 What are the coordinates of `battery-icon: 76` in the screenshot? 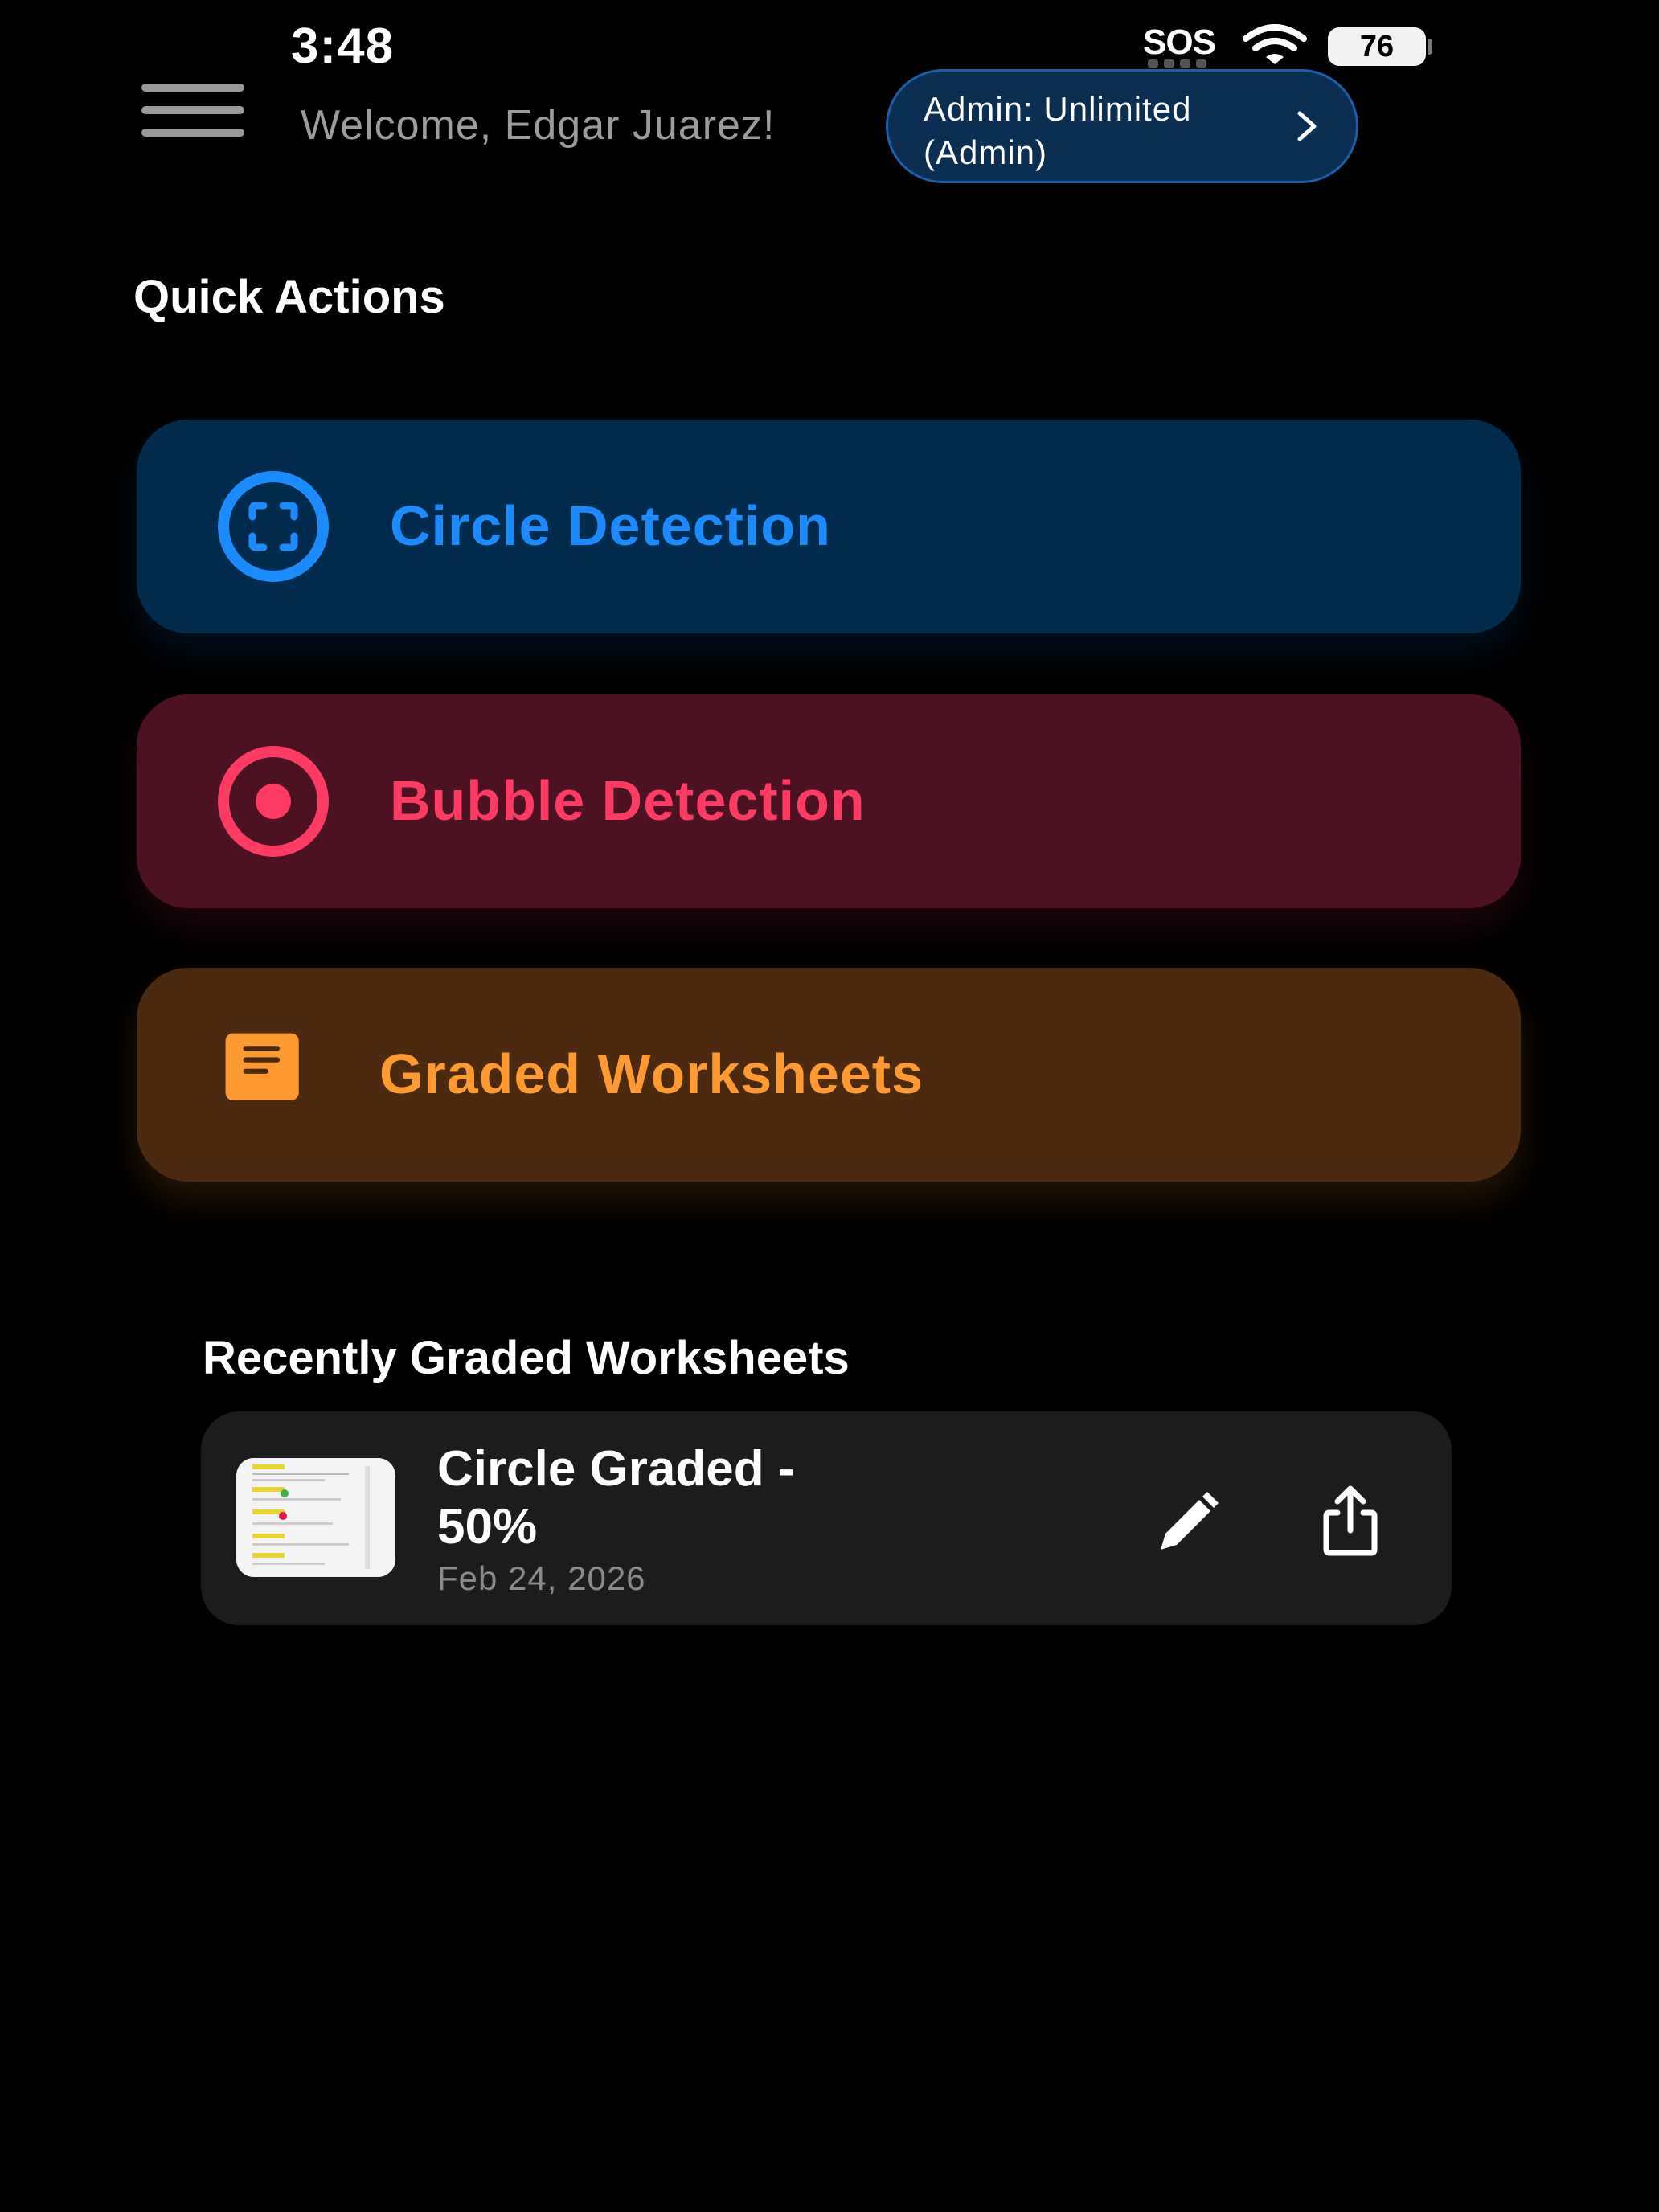 It's located at (1377, 46).